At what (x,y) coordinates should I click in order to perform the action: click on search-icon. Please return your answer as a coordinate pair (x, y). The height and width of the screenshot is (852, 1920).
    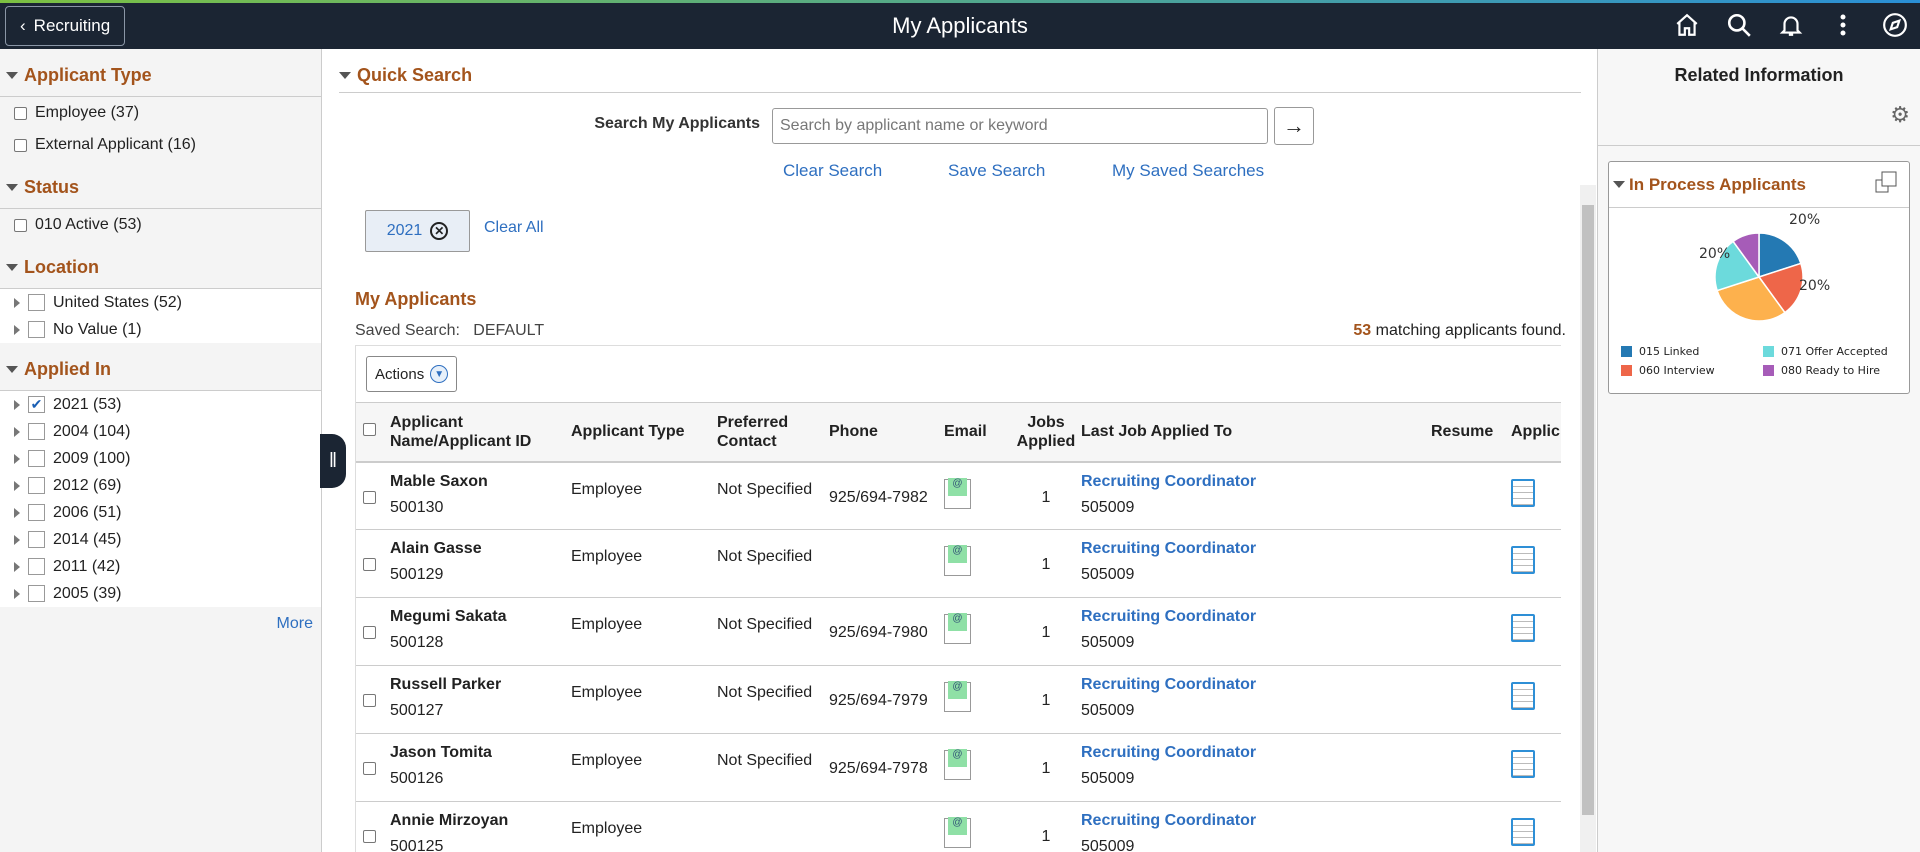
    Looking at the image, I should click on (1739, 25).